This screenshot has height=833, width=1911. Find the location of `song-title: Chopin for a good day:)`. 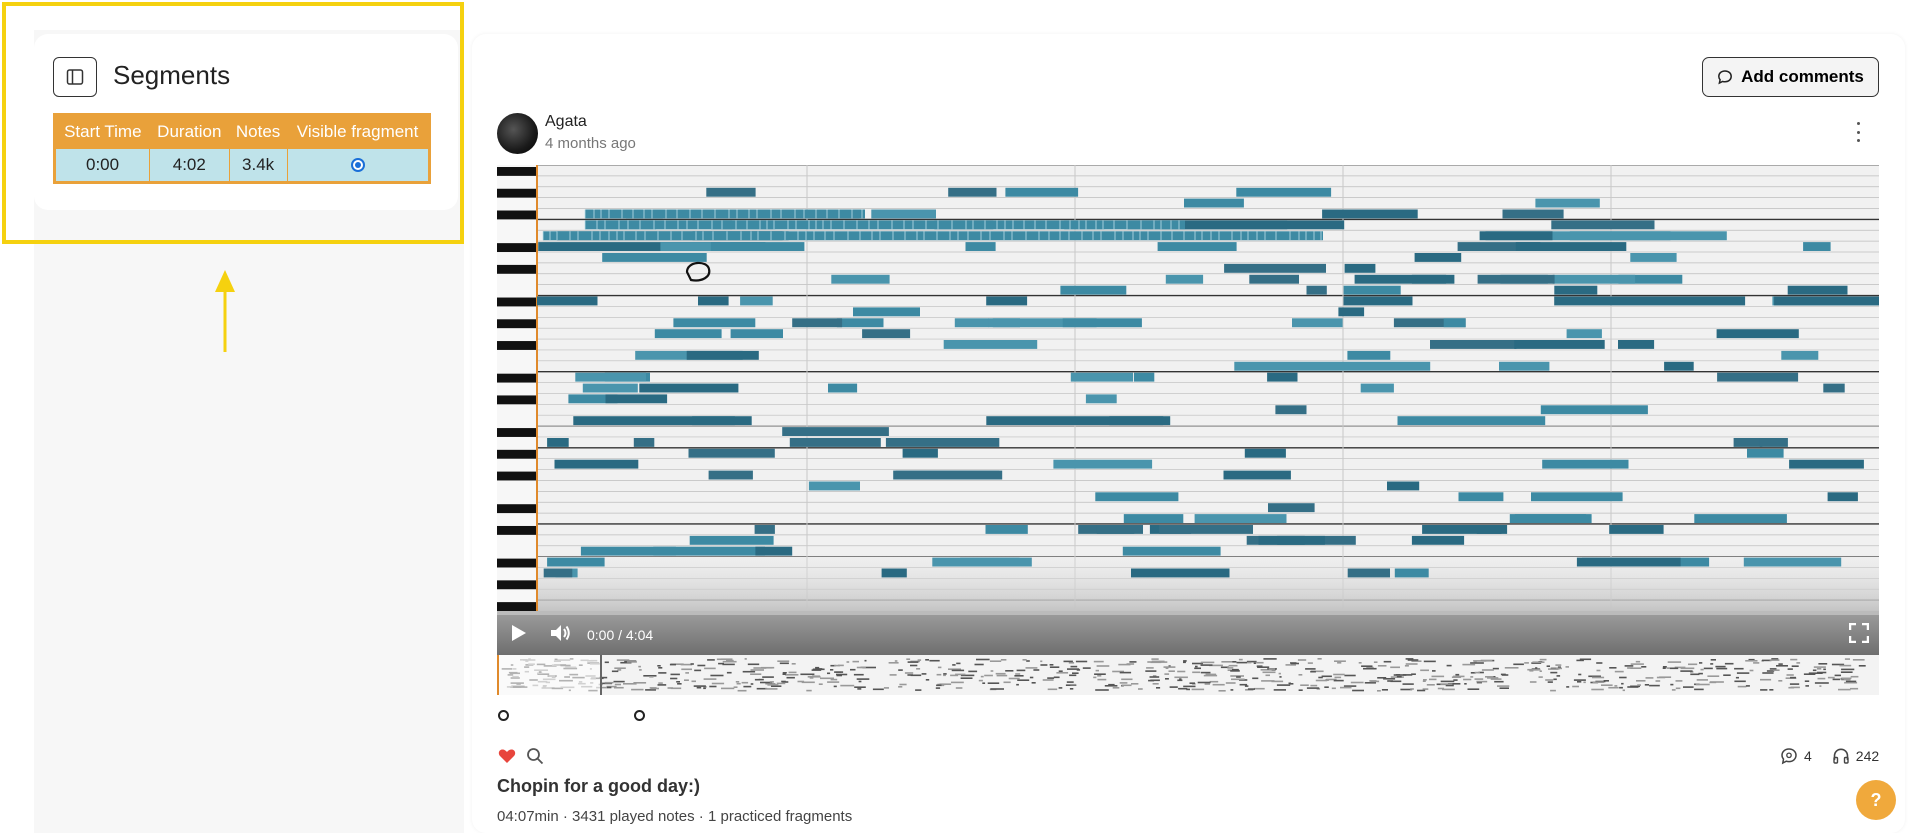

song-title: Chopin for a good day:) is located at coordinates (598, 786).